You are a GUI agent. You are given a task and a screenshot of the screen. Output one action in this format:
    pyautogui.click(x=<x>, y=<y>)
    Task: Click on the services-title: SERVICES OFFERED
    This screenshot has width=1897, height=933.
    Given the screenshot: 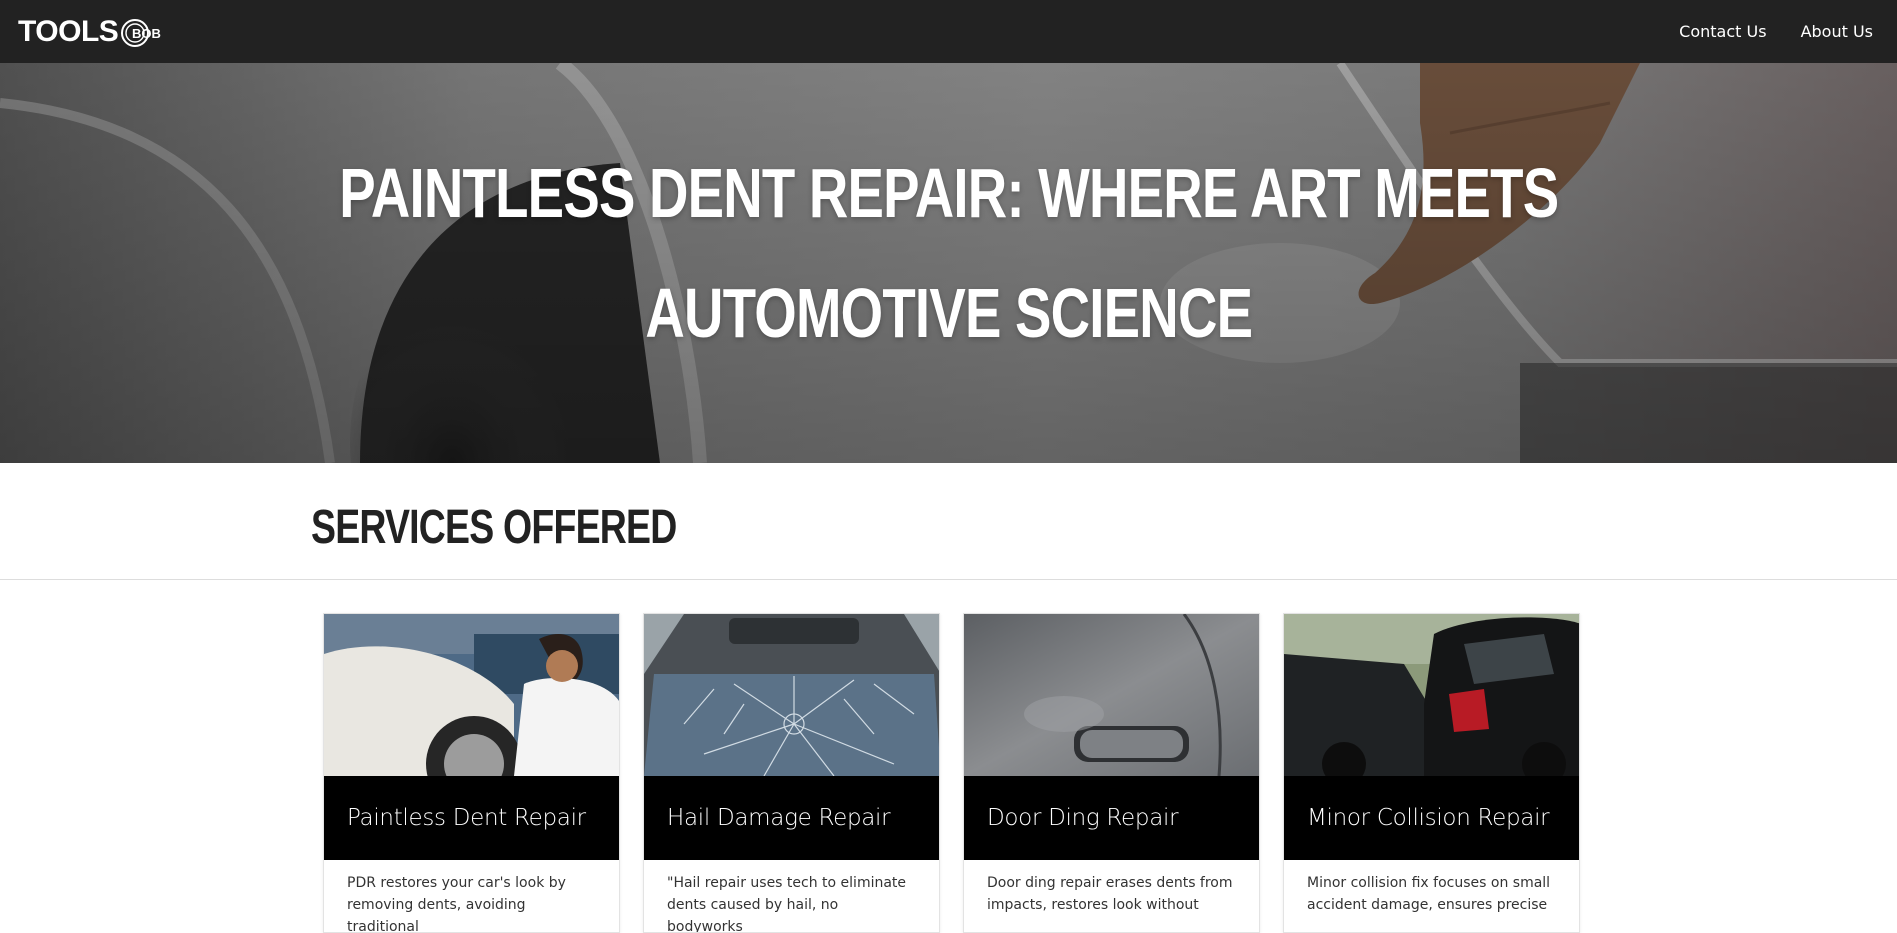 What is the action you would take?
    pyautogui.click(x=494, y=527)
    